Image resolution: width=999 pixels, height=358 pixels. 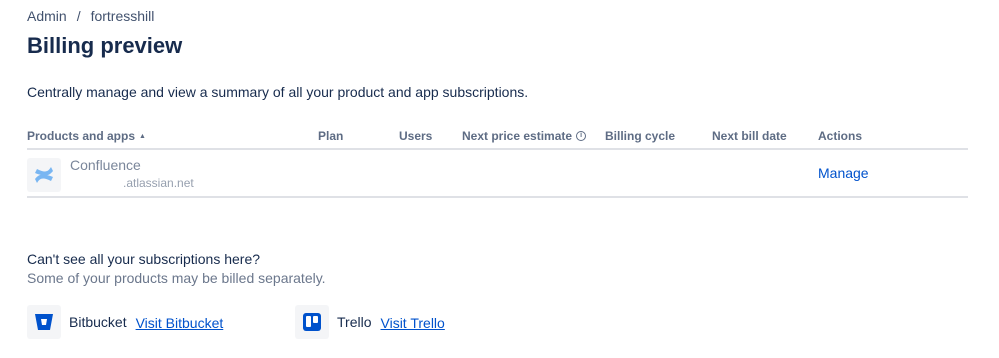 I want to click on visit-trello-link: Visit Trello, so click(x=413, y=323).